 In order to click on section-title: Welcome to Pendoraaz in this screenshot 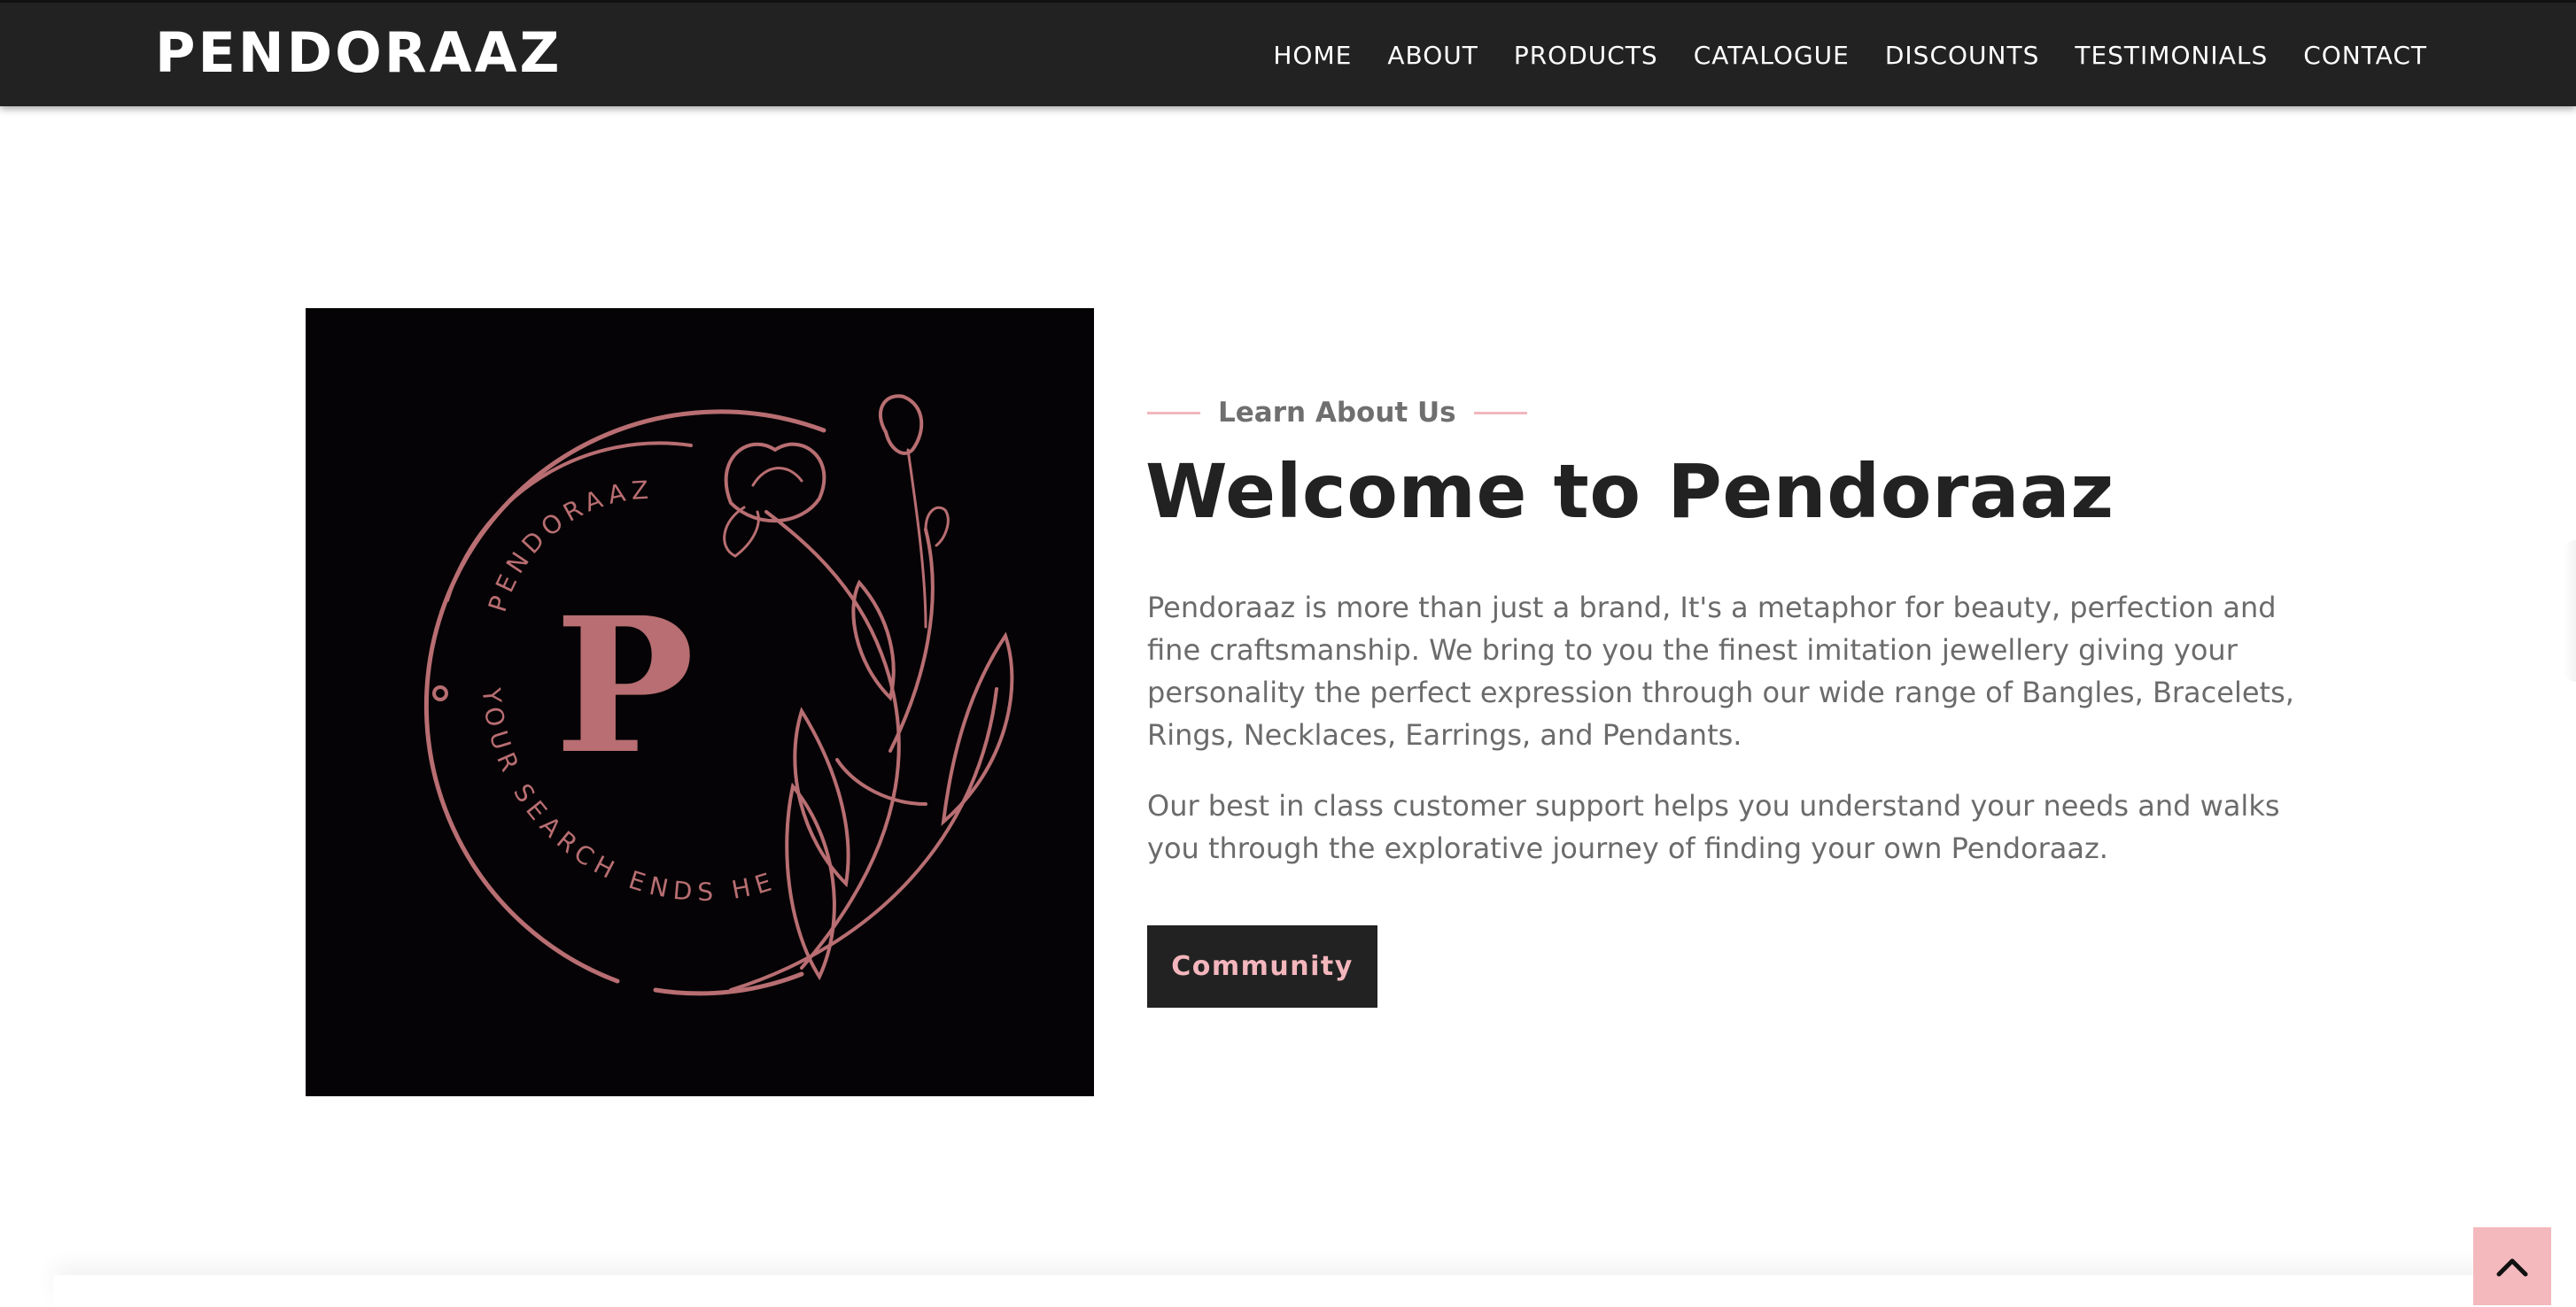, I will do `click(1629, 491)`.